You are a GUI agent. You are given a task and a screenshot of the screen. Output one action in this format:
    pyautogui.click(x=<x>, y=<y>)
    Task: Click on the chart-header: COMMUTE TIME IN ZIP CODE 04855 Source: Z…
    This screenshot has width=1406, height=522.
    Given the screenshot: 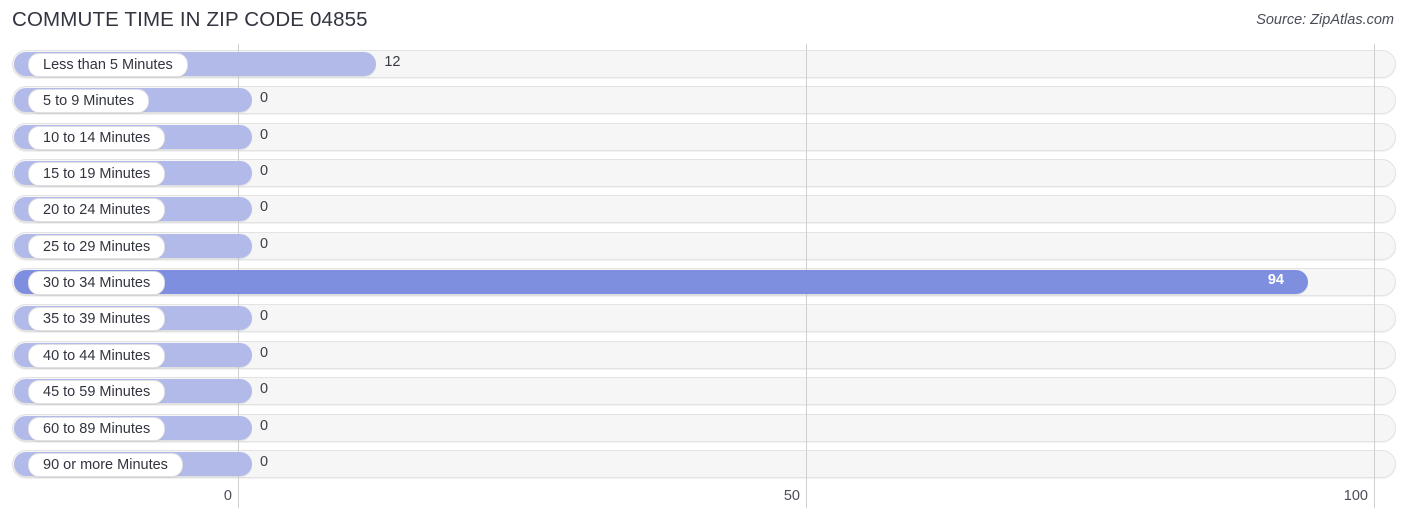 What is the action you would take?
    pyautogui.click(x=703, y=22)
    